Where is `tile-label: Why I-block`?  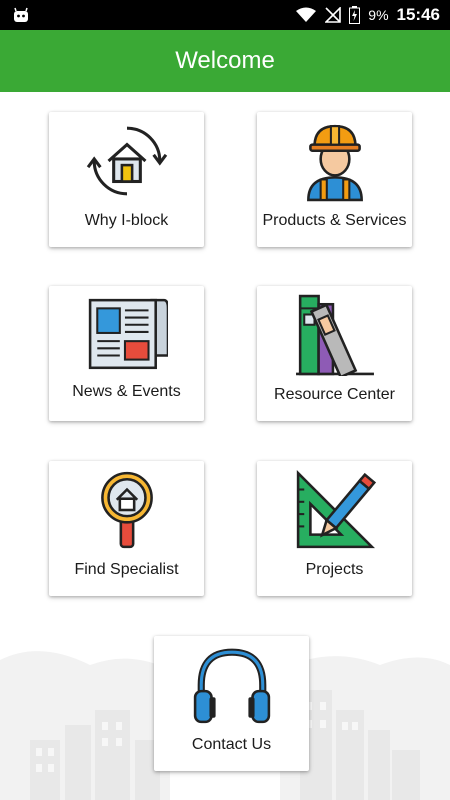 tile-label: Why I-block is located at coordinates (126, 220).